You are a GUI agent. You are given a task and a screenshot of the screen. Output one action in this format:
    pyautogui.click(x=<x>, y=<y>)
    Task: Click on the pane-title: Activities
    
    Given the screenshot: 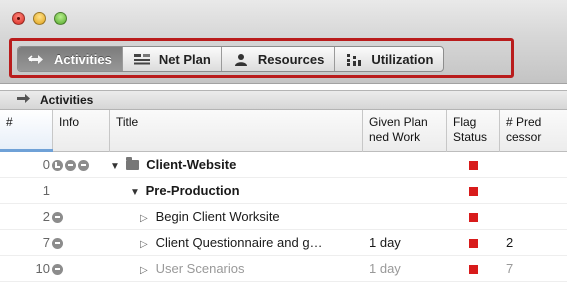 What is the action you would take?
    pyautogui.click(x=67, y=100)
    